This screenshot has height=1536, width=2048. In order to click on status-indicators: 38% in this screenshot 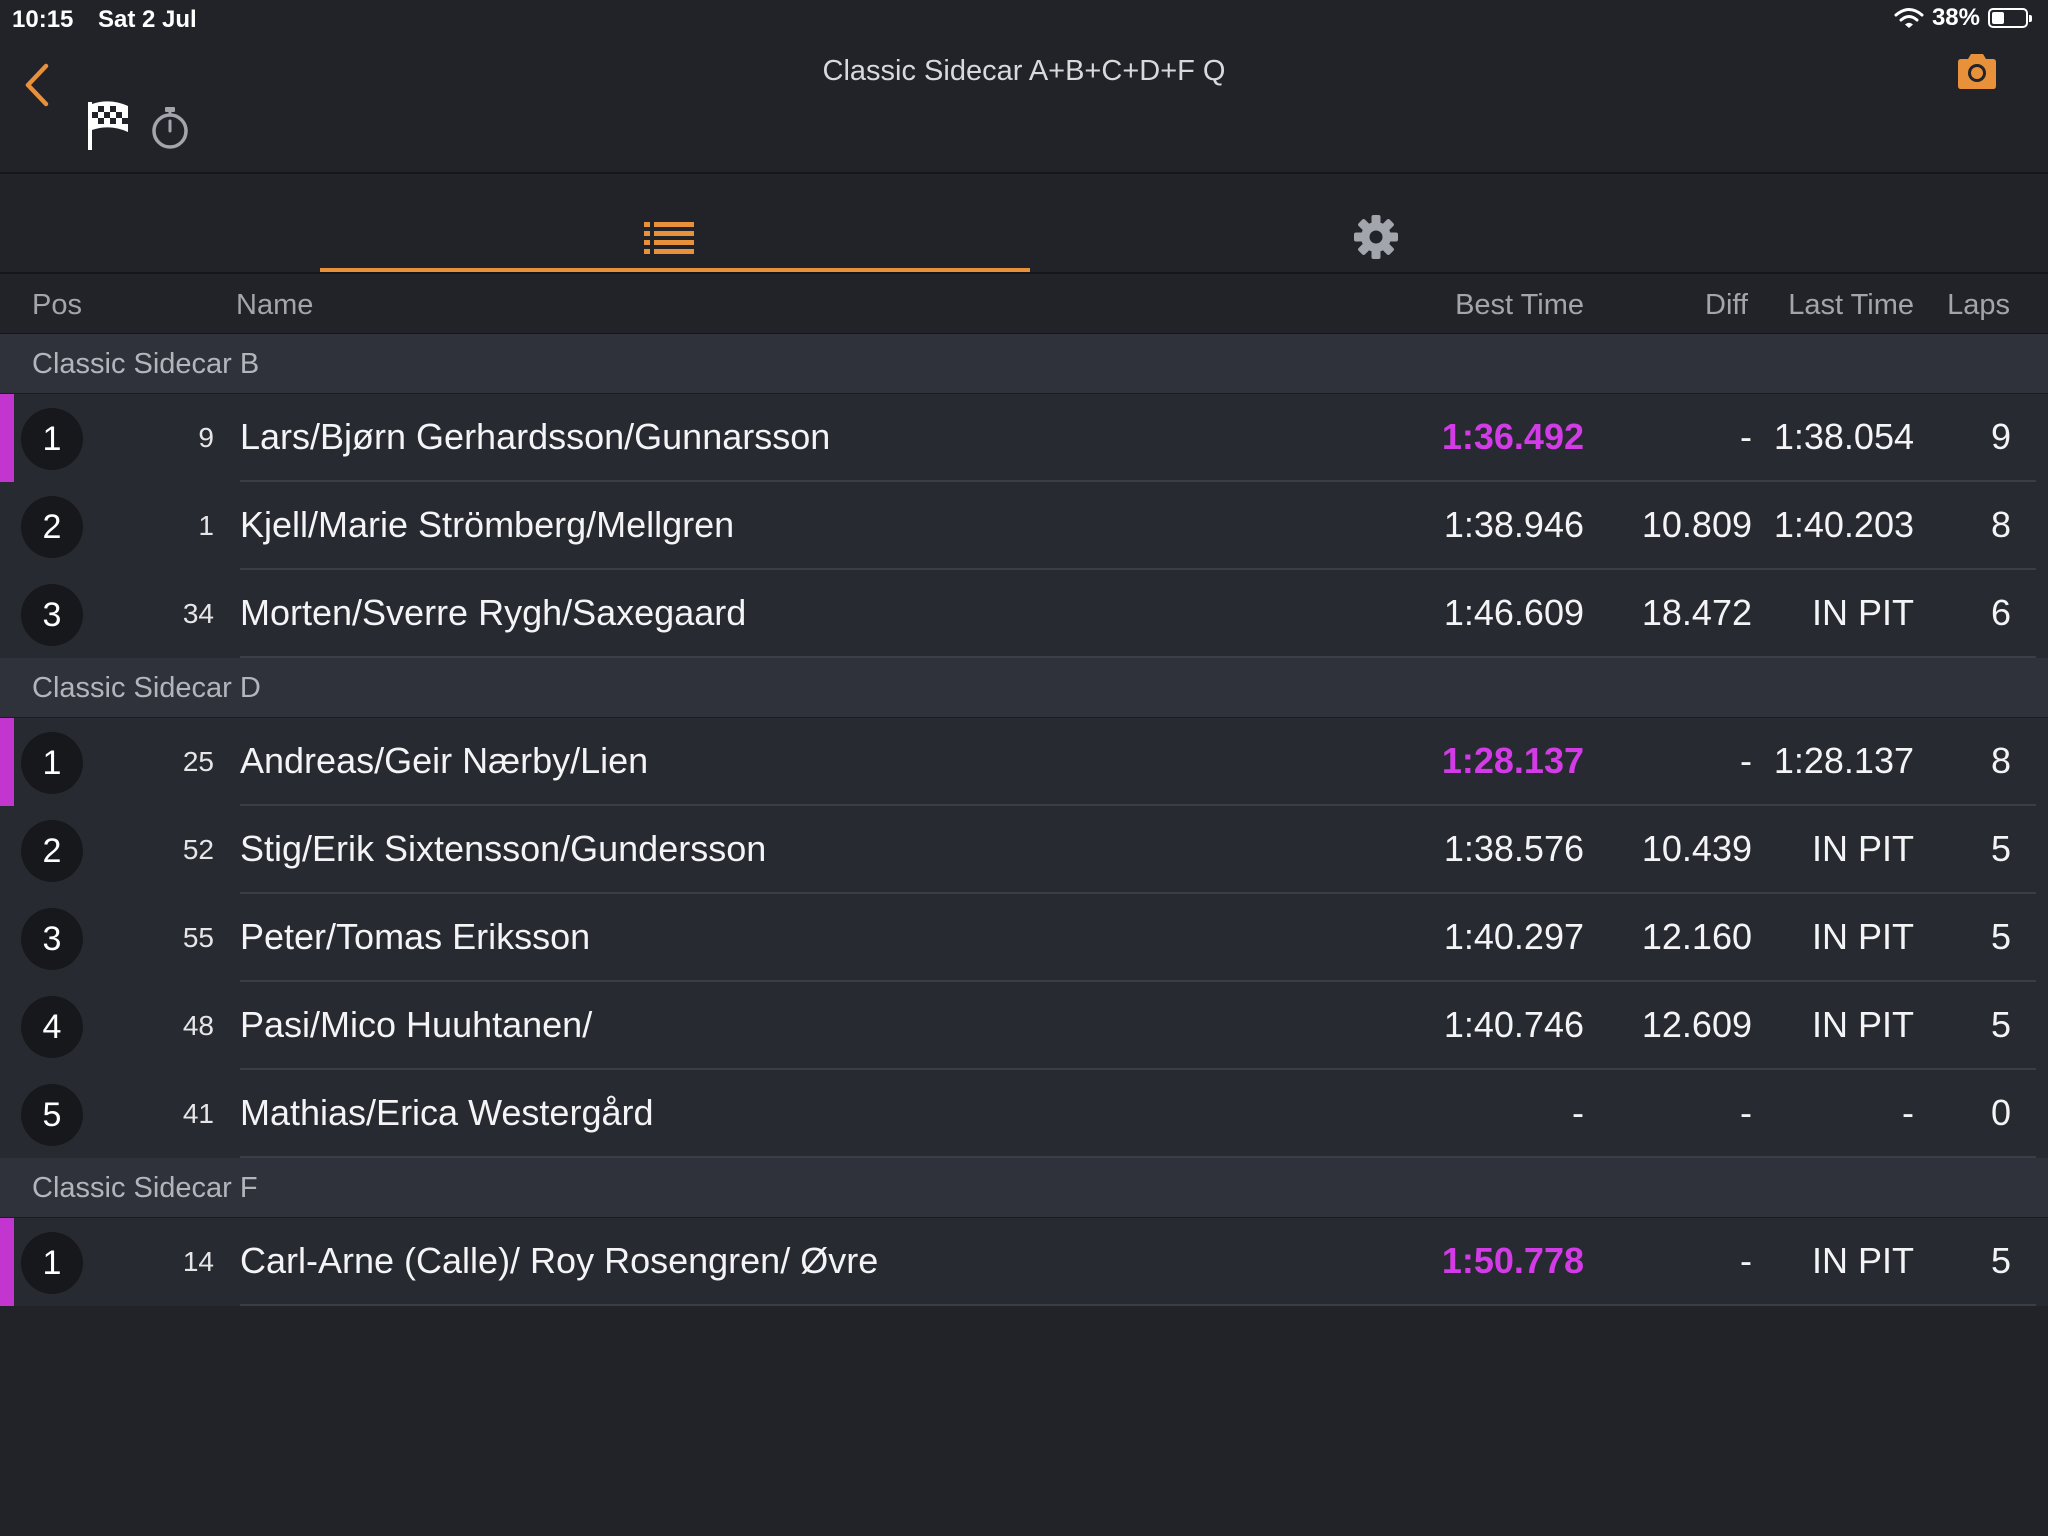, I will do `click(1963, 18)`.